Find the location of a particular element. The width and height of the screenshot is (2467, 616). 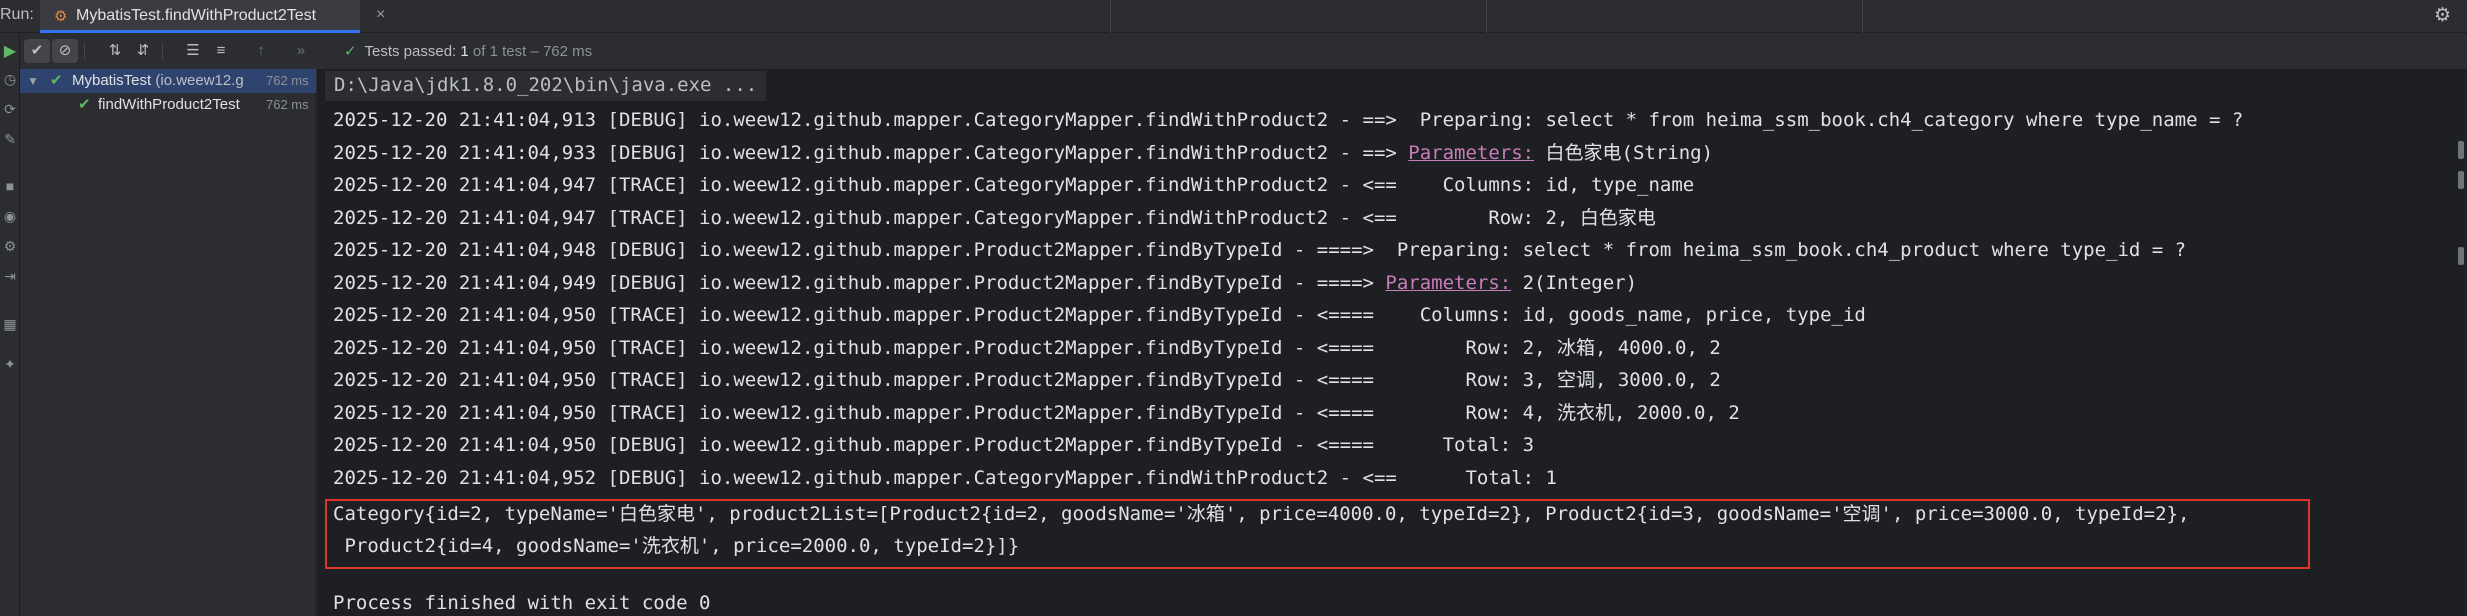

test-class-time: 762 ms is located at coordinates (287, 80).